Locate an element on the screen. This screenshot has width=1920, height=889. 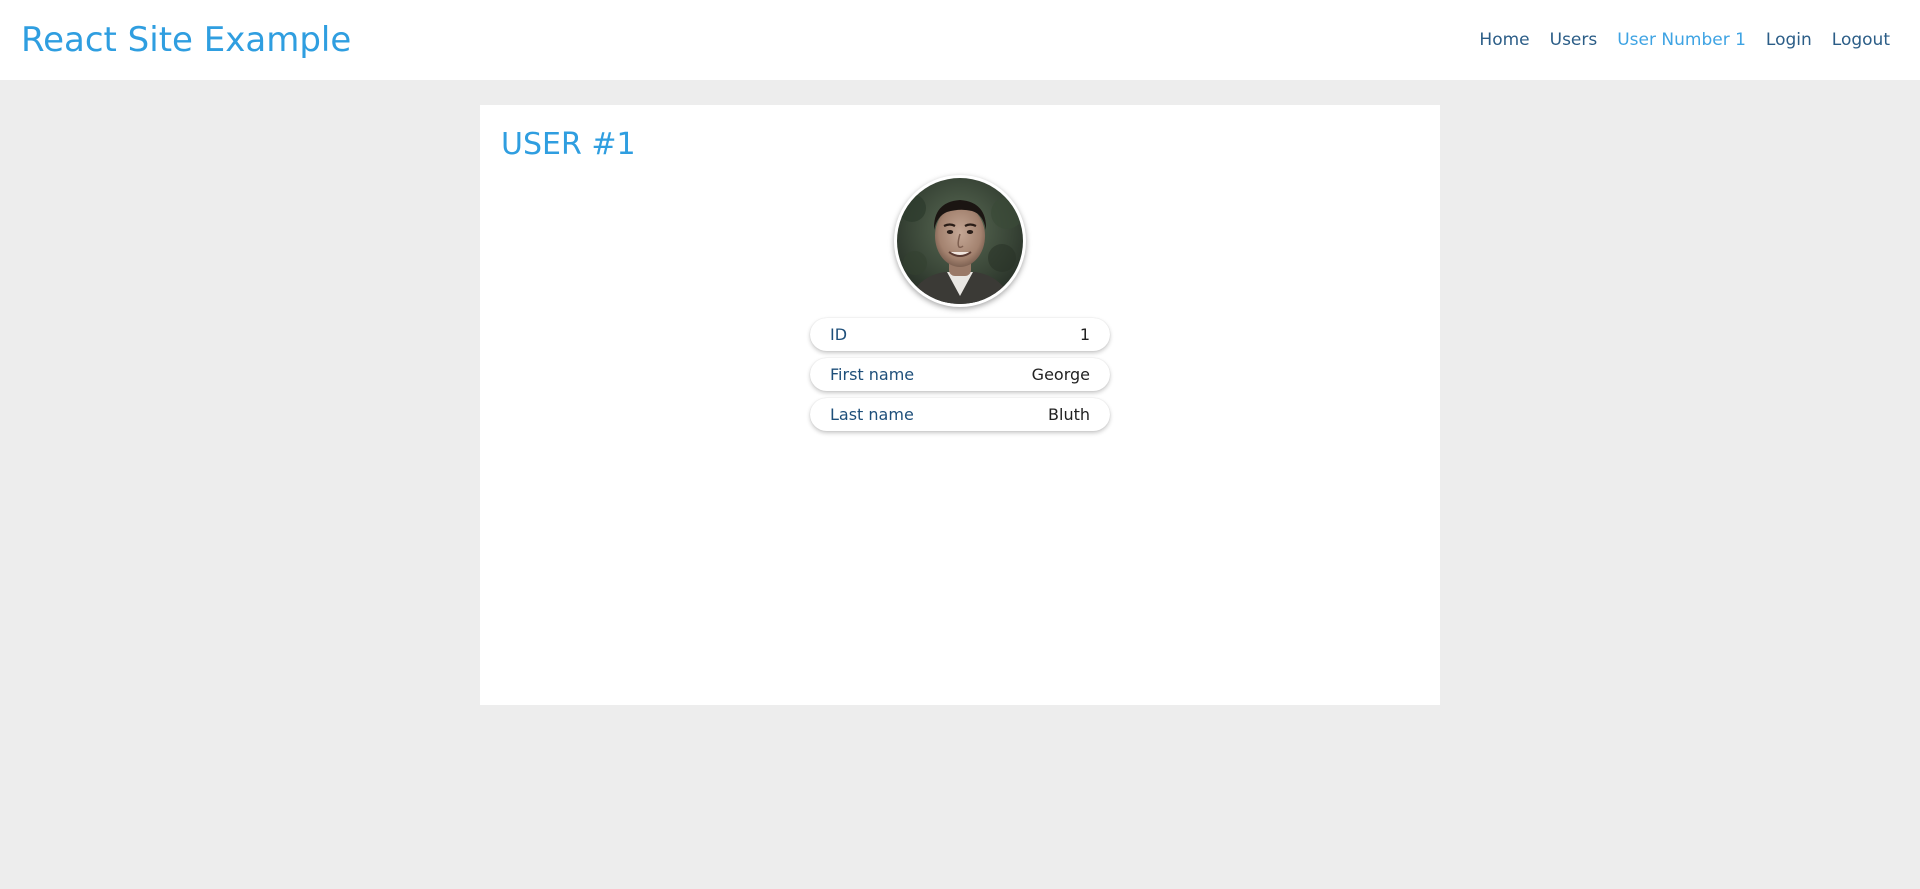
nav-logout: Logout is located at coordinates (1861, 40).